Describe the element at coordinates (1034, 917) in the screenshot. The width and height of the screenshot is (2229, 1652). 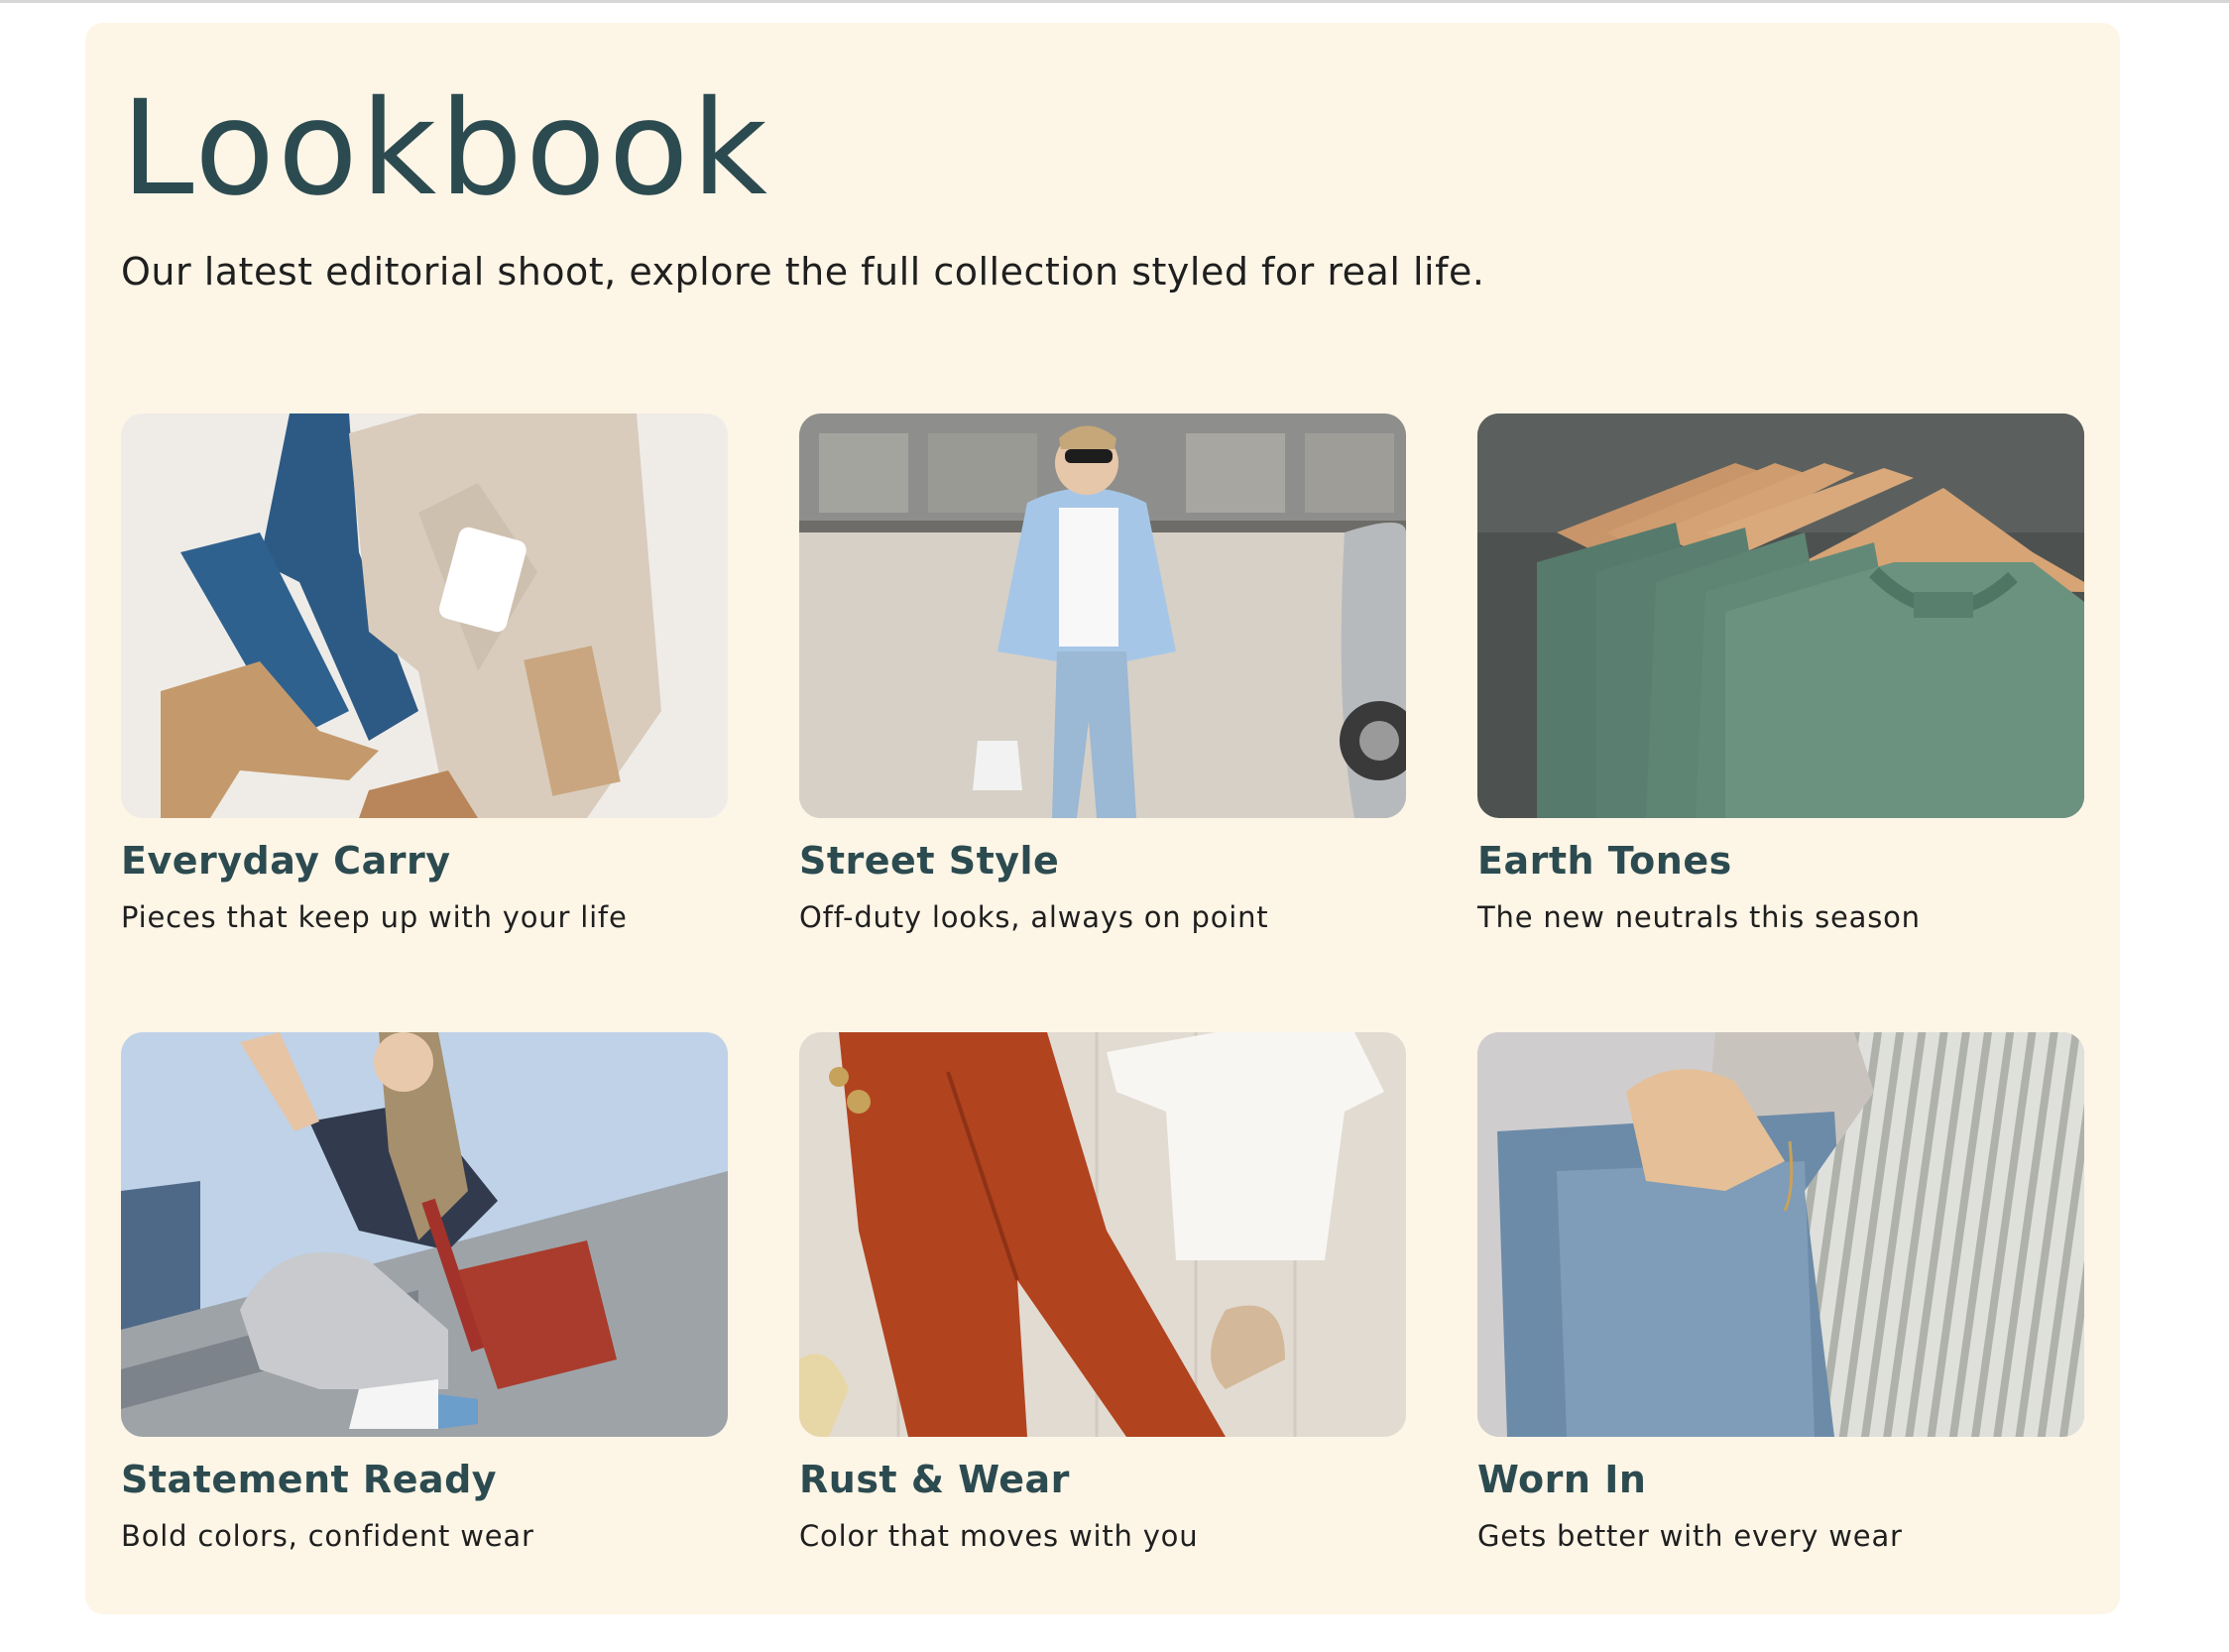
I see `card-description: Off-duty looks, always on point` at that location.